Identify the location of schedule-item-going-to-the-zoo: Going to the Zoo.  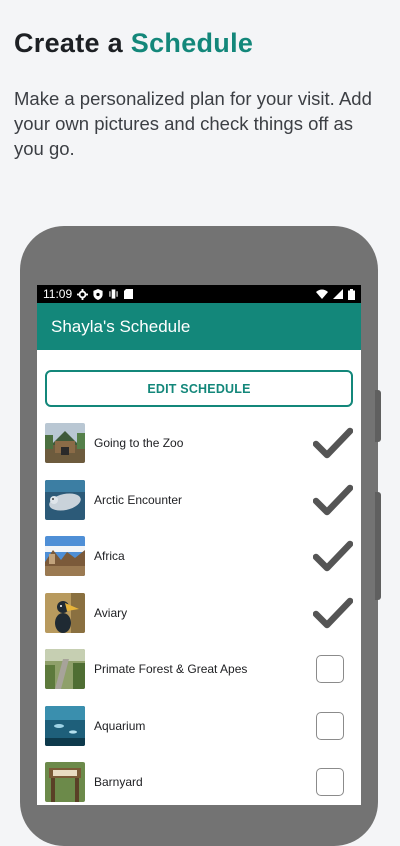
(199, 443).